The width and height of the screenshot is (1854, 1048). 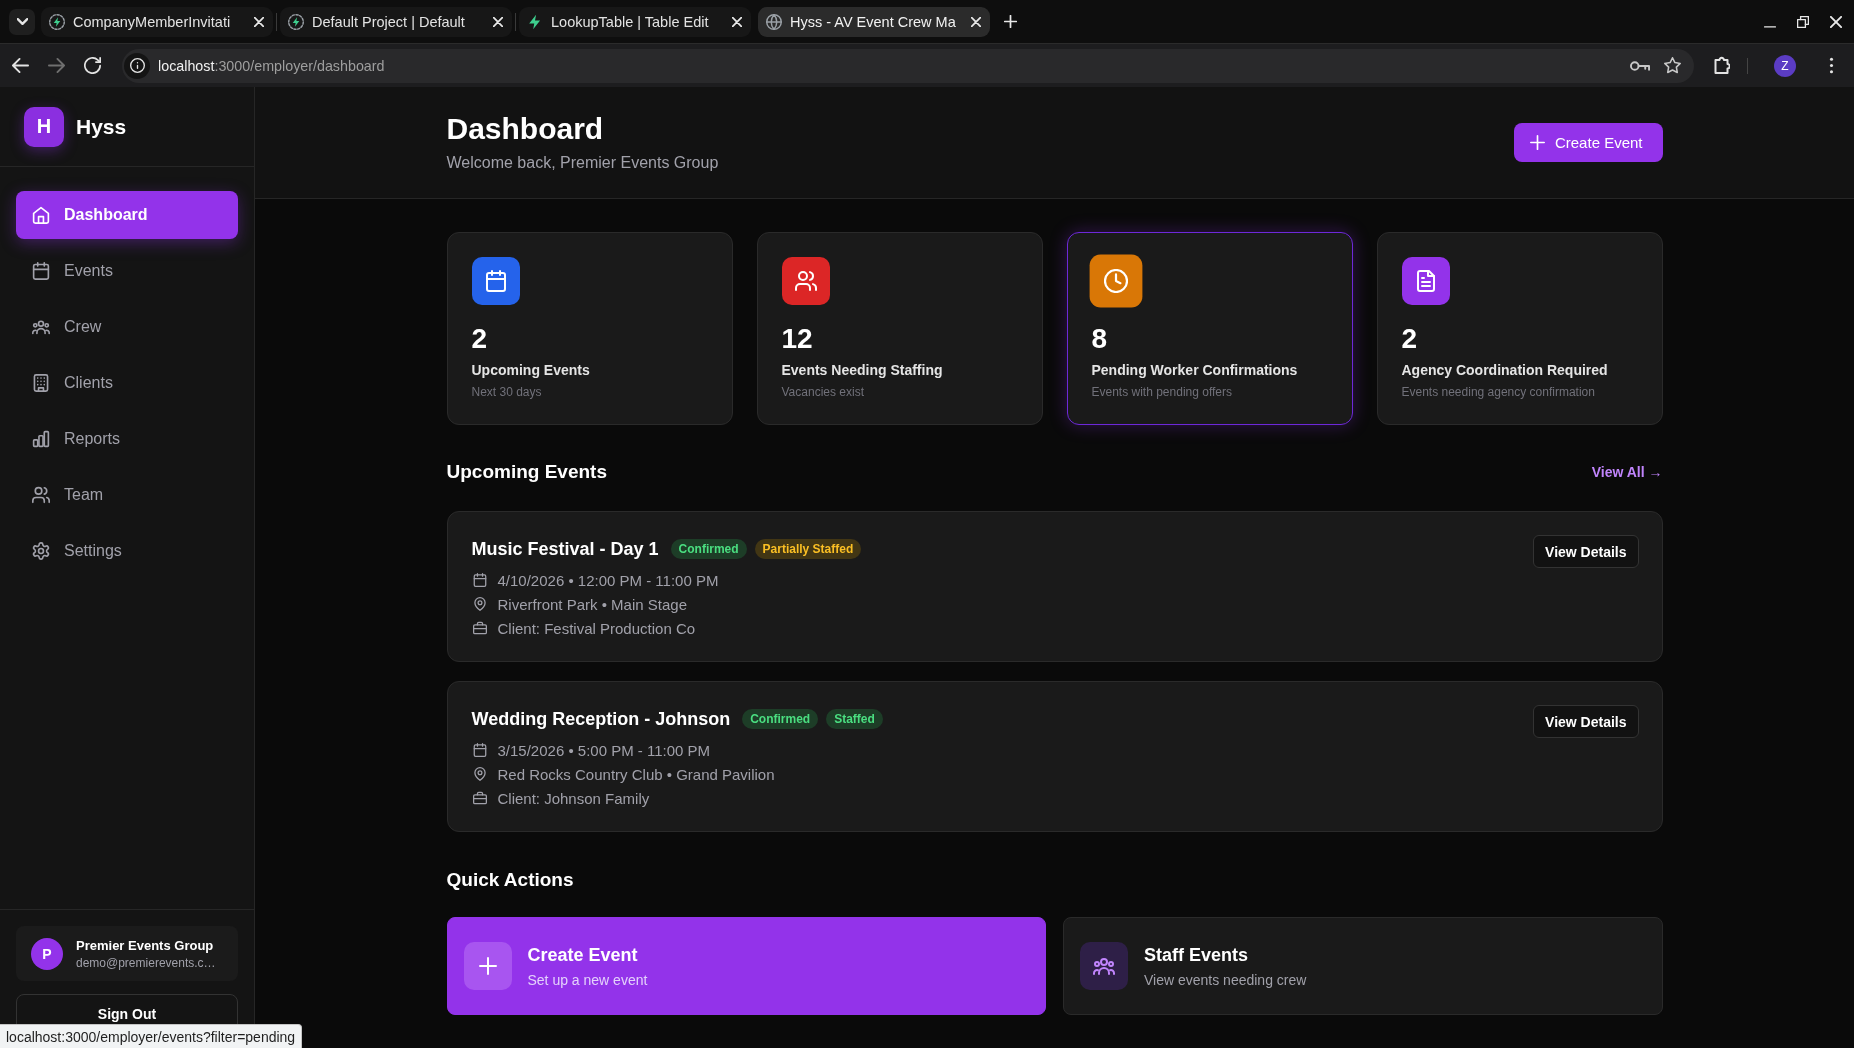 I want to click on event-location: Riverfront Park • Main Stage, so click(x=592, y=604).